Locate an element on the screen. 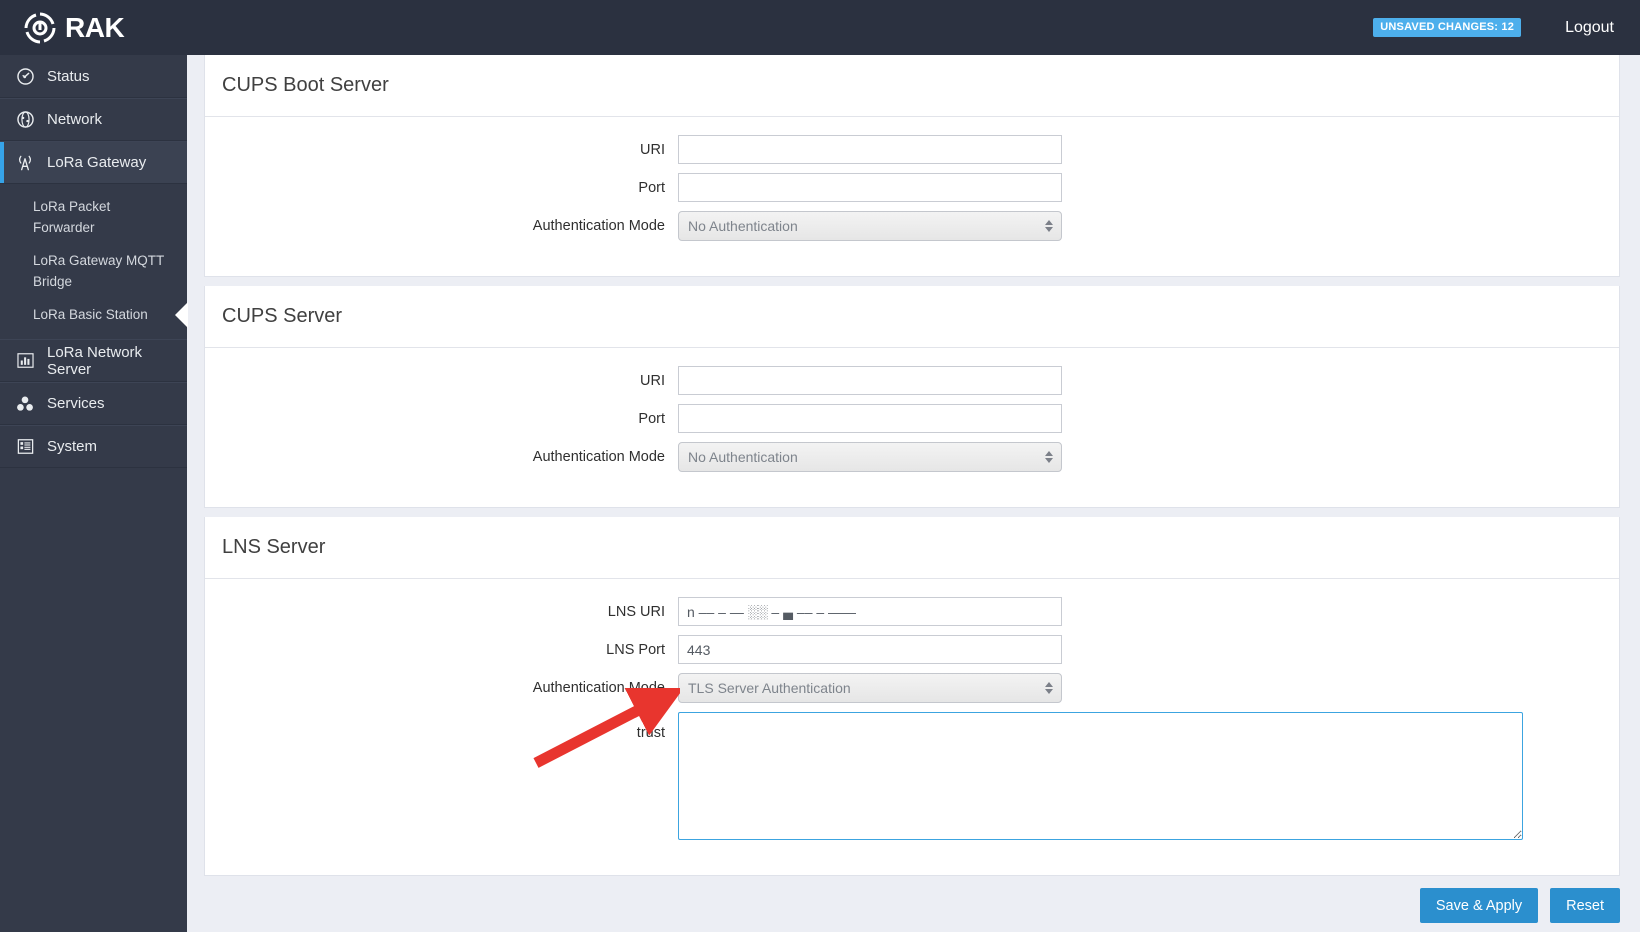 The width and height of the screenshot is (1640, 932). logout-link: Logout is located at coordinates (1589, 28).